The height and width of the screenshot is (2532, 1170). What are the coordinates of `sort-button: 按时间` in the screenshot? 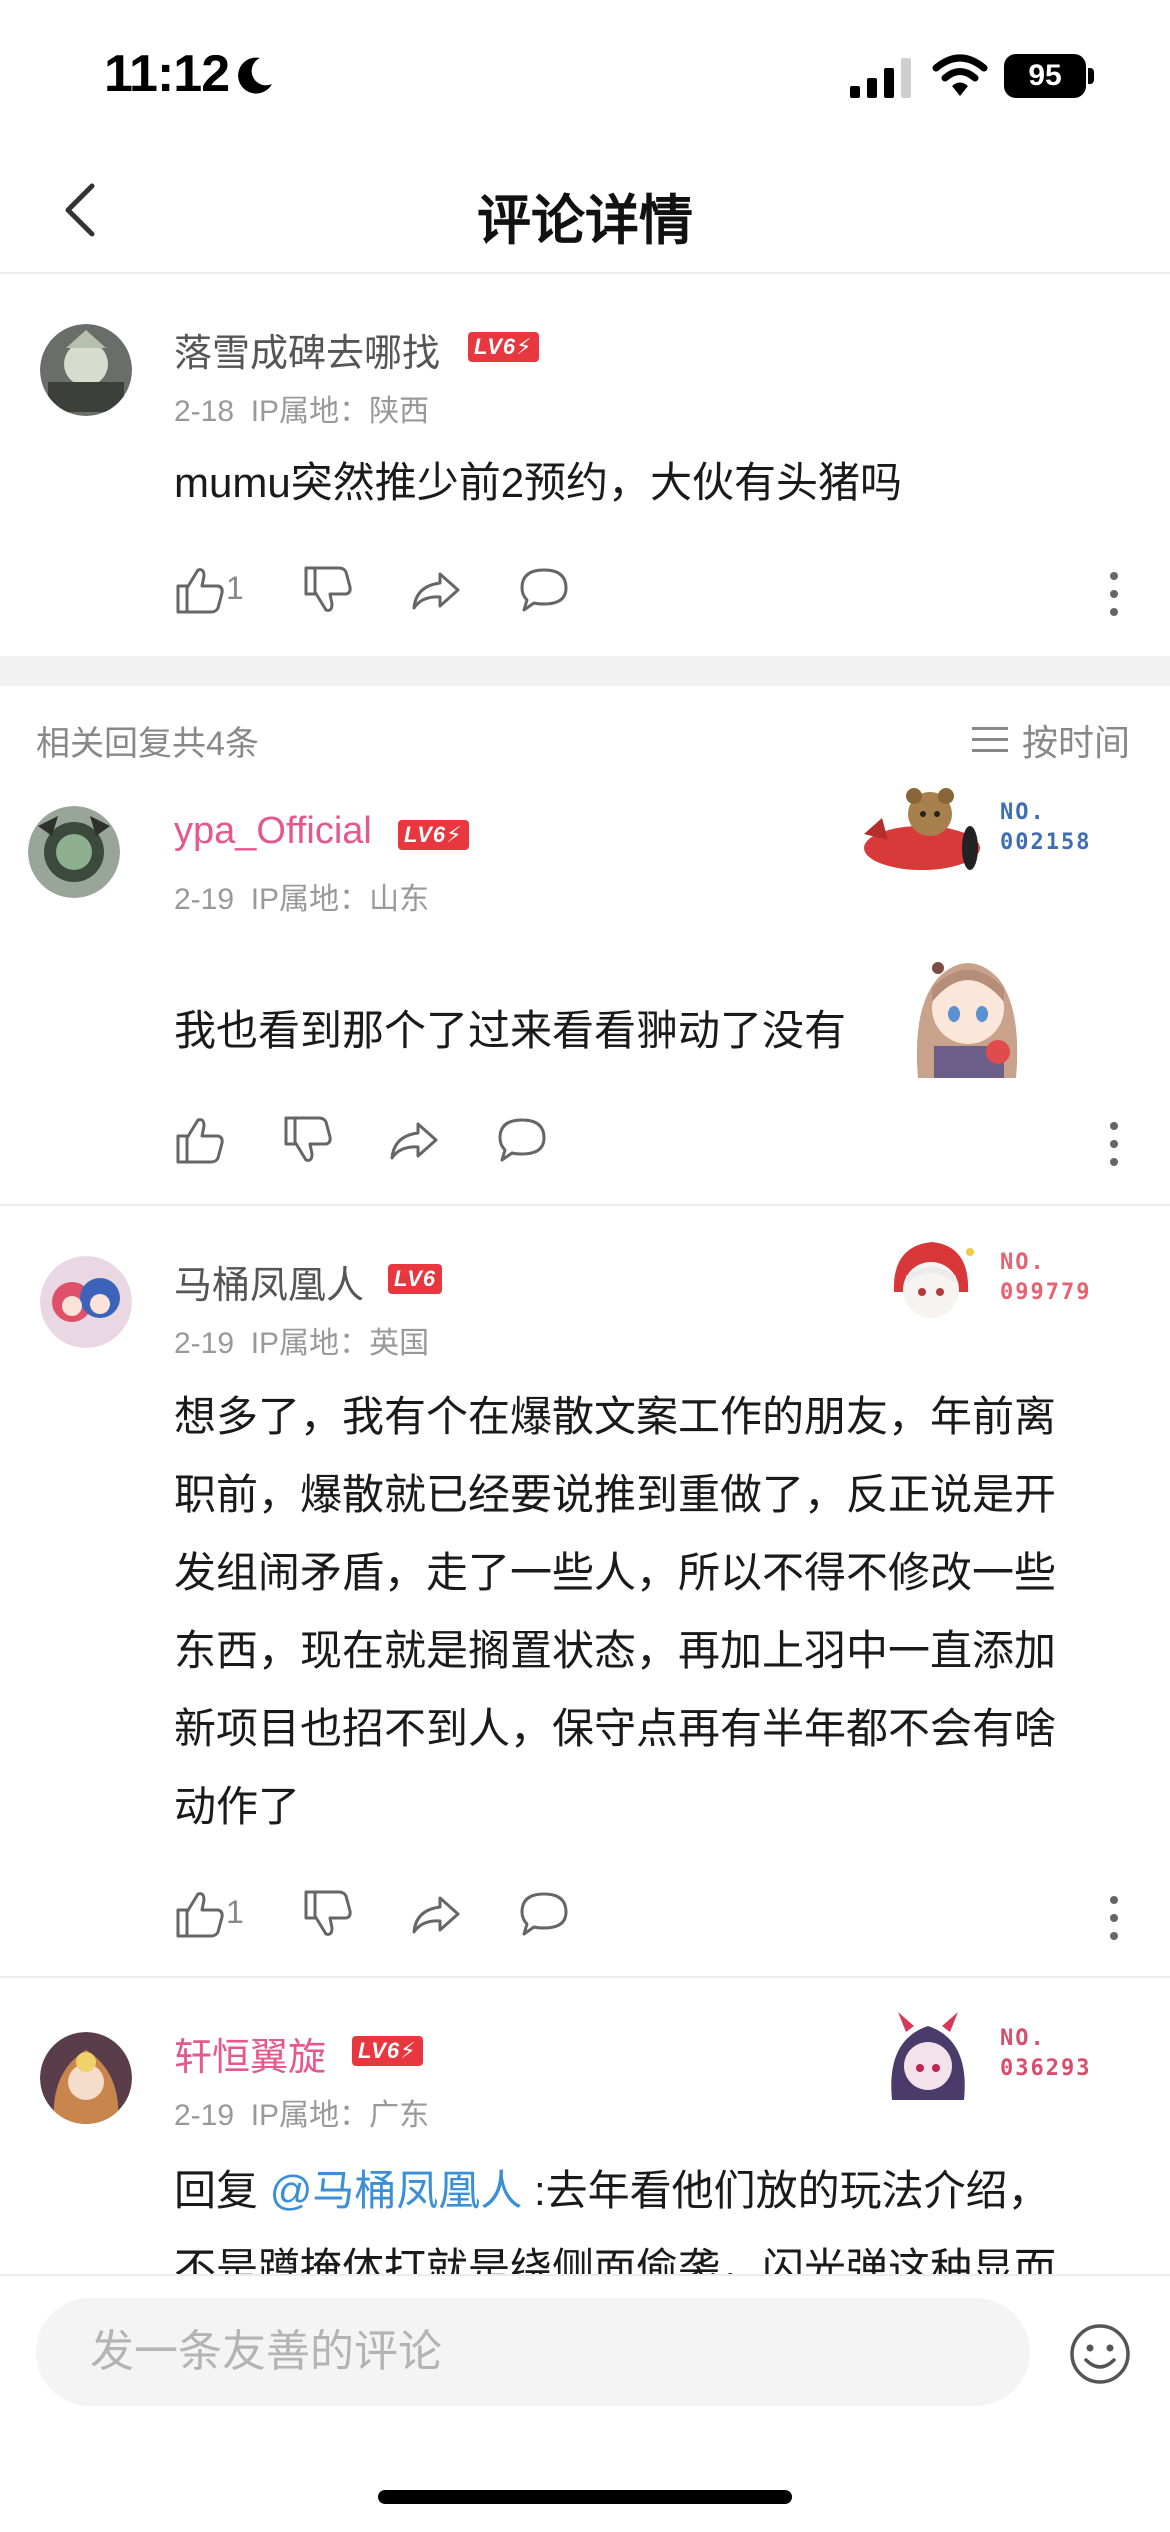 It's located at (1050, 740).